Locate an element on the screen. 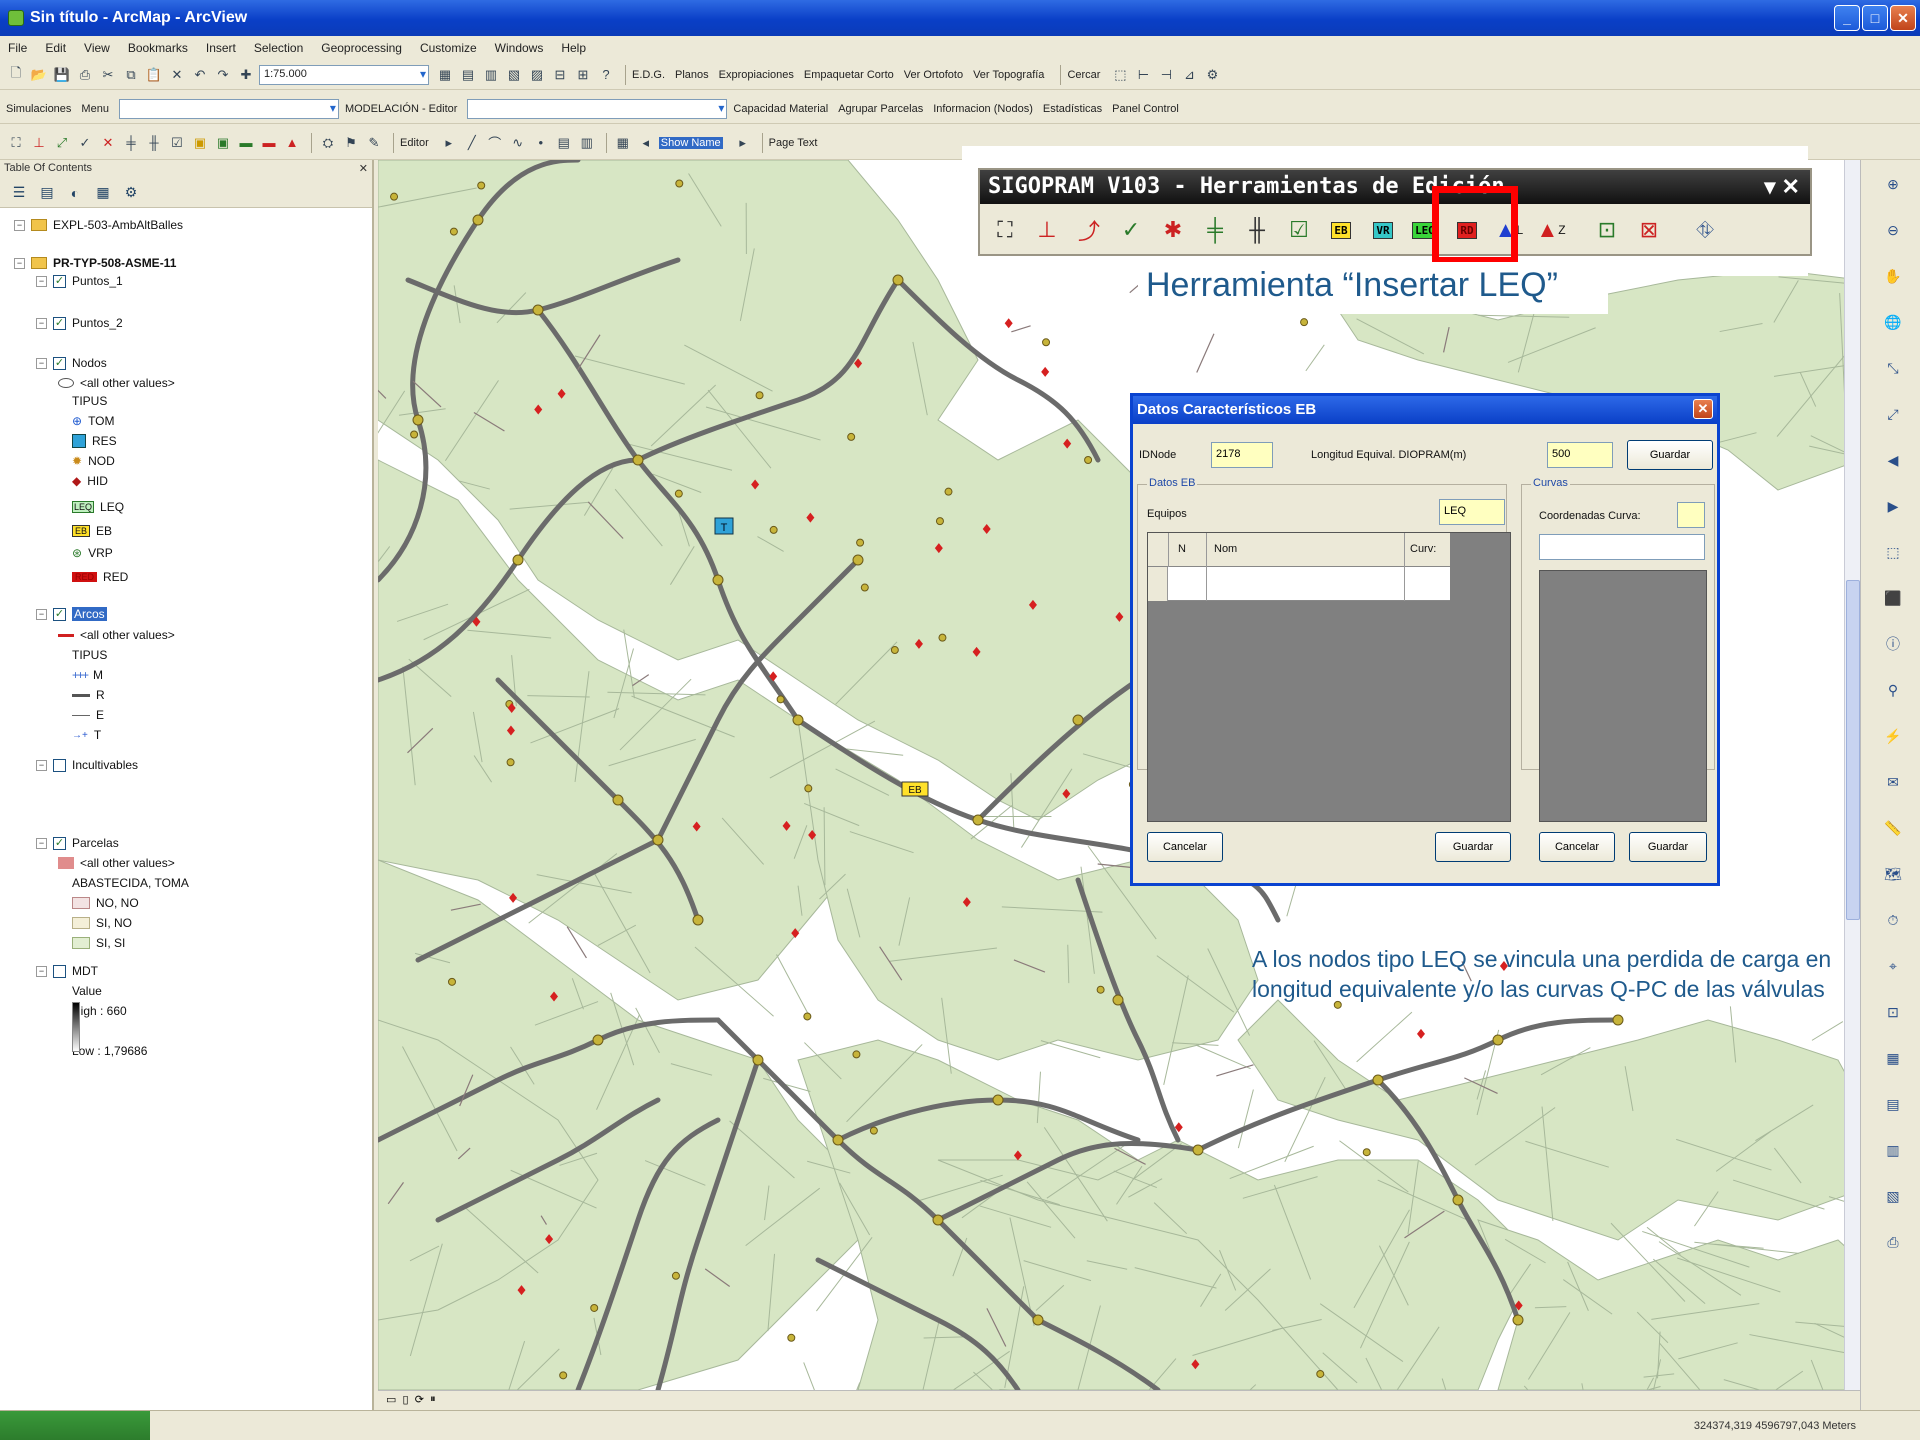 Image resolution: width=1920 pixels, height=1440 pixels. coordenadas-curva-field is located at coordinates (1691, 515).